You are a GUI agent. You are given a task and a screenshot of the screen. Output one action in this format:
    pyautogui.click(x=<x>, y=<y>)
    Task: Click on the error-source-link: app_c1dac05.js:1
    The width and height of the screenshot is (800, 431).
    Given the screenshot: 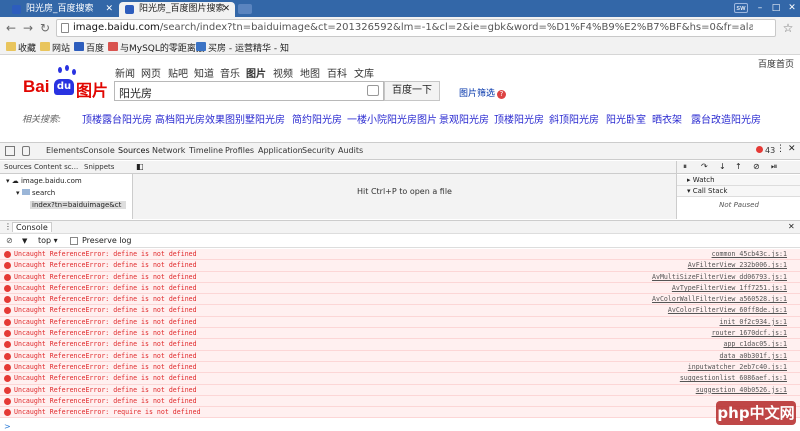 What is the action you would take?
    pyautogui.click(x=755, y=344)
    